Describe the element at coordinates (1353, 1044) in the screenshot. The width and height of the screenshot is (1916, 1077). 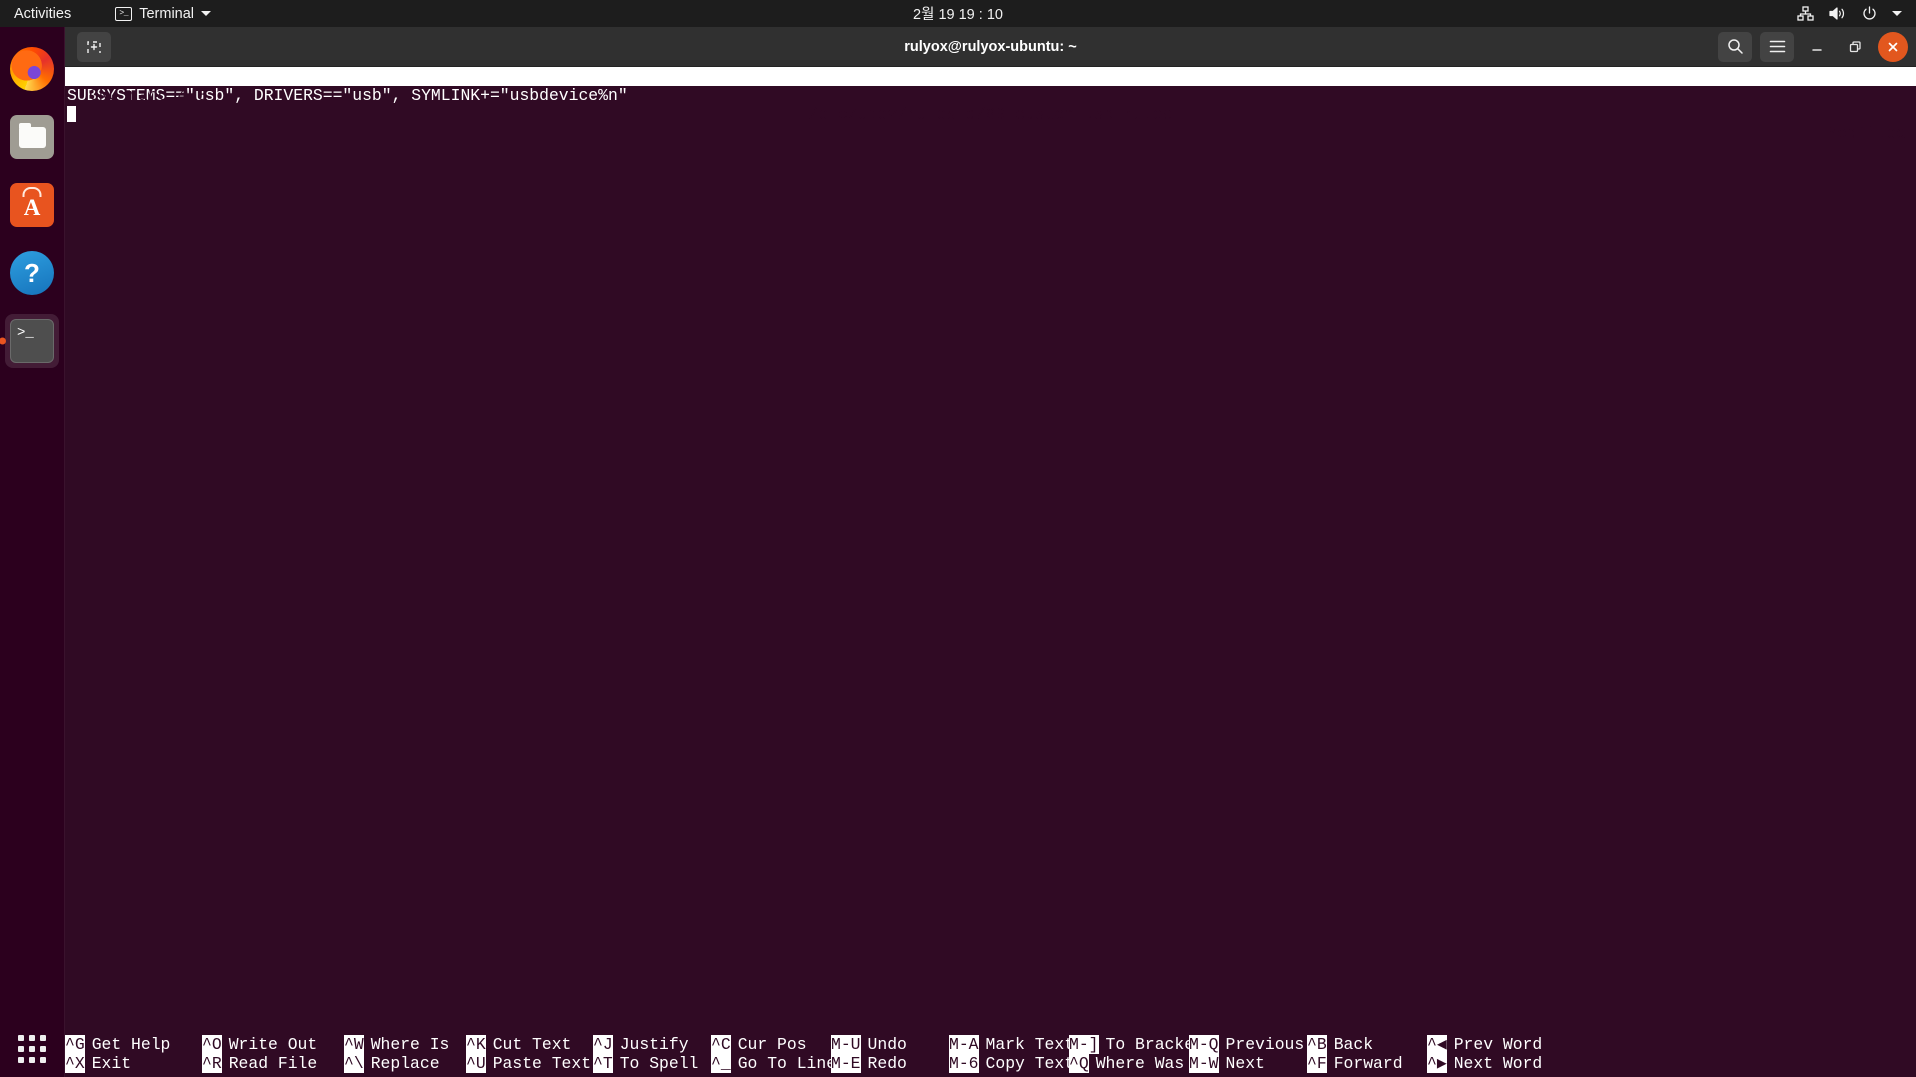
I see `shortcut-label: Back` at that location.